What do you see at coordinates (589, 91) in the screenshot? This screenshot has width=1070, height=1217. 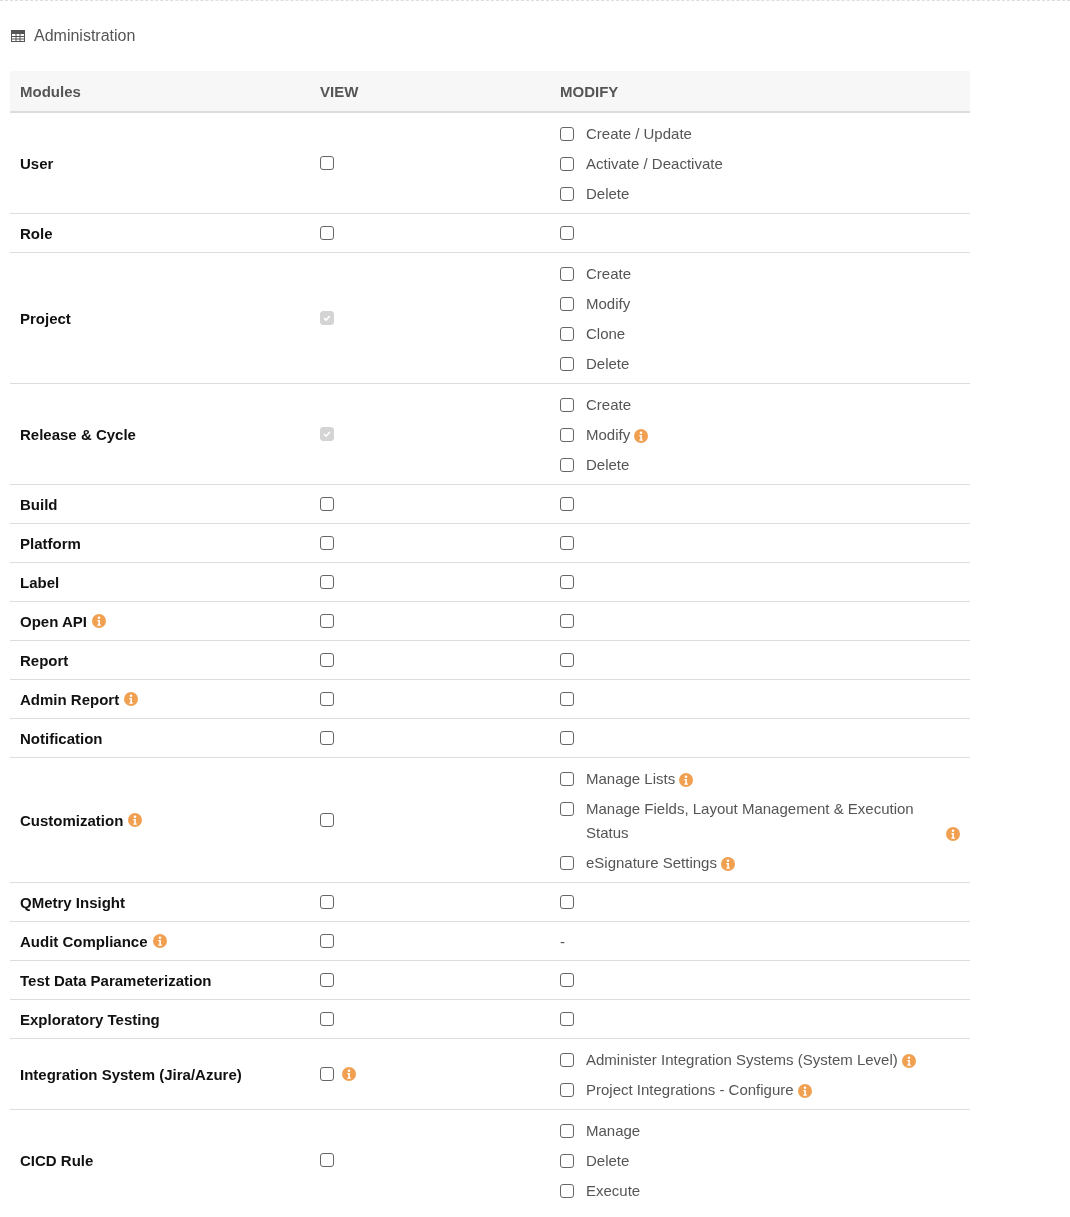 I see `column-header: MODIFY` at bounding box center [589, 91].